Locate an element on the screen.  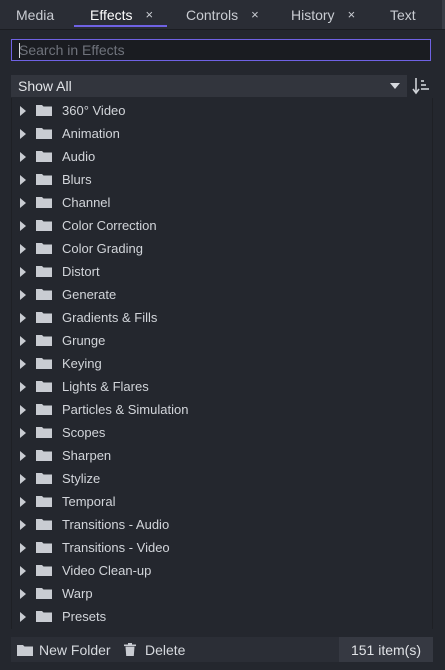
folder-label: Presets is located at coordinates (84, 616).